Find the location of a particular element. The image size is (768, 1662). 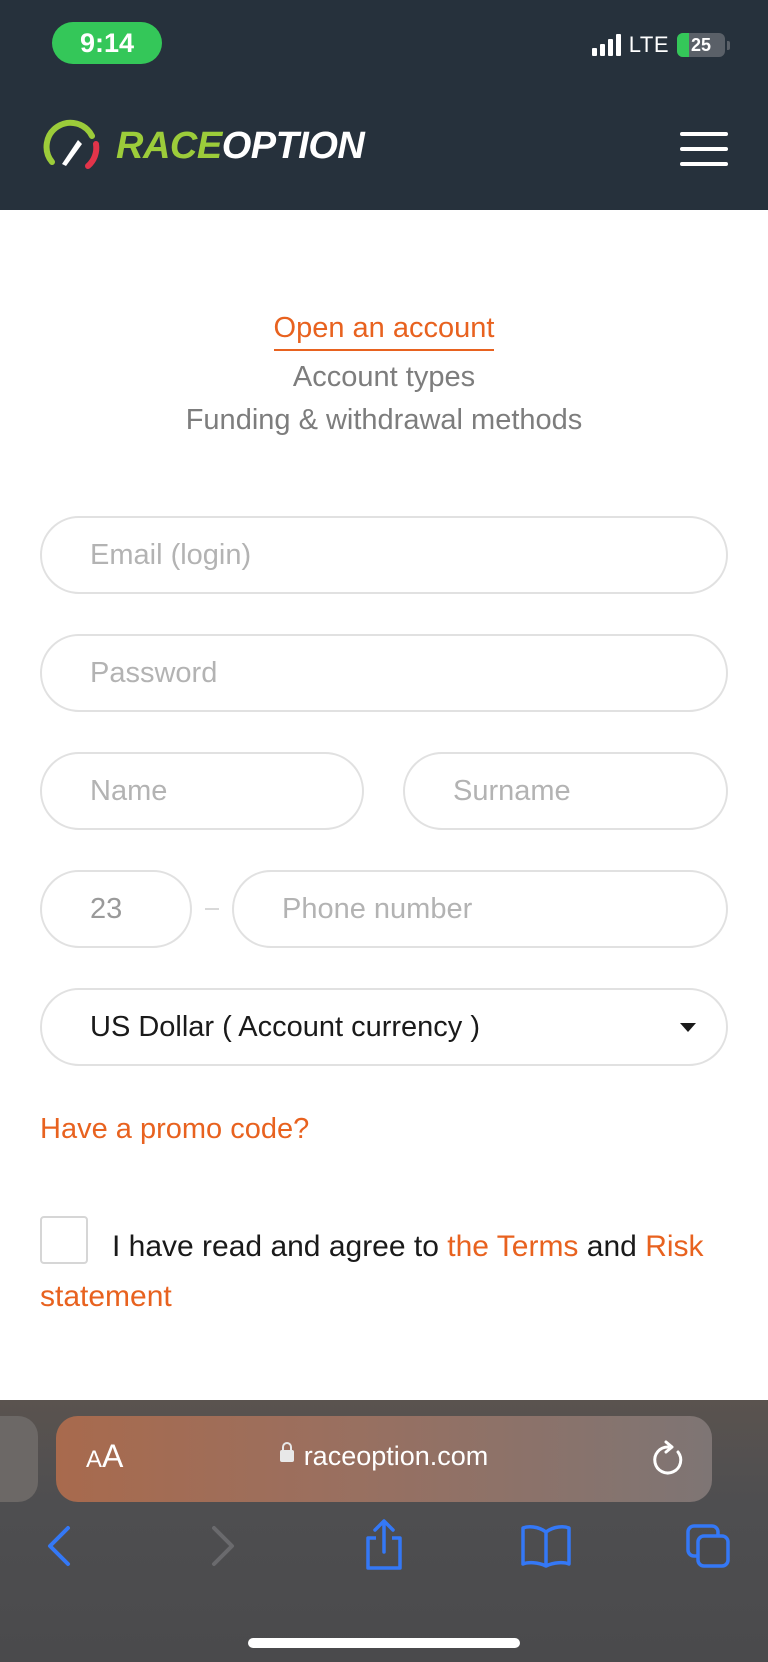

battery-level: 25 is located at coordinates (701, 44).